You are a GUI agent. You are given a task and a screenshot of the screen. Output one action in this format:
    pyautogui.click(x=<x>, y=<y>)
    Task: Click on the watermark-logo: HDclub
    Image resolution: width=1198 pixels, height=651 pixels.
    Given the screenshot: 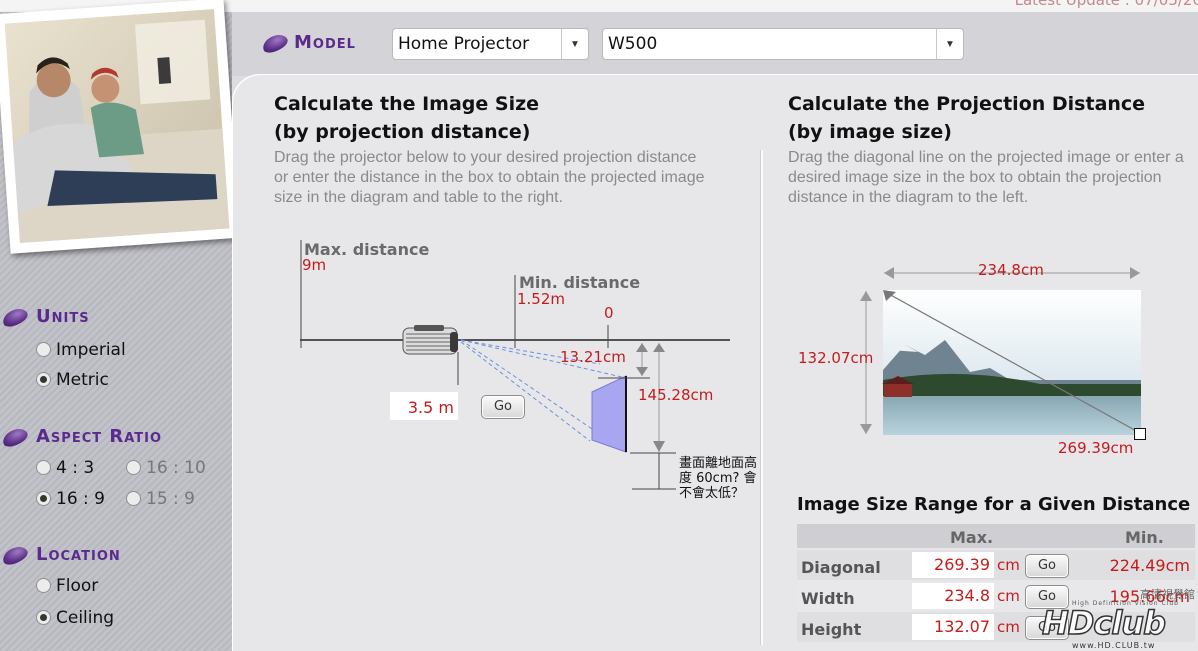 What is the action you would take?
    pyautogui.click(x=1103, y=623)
    